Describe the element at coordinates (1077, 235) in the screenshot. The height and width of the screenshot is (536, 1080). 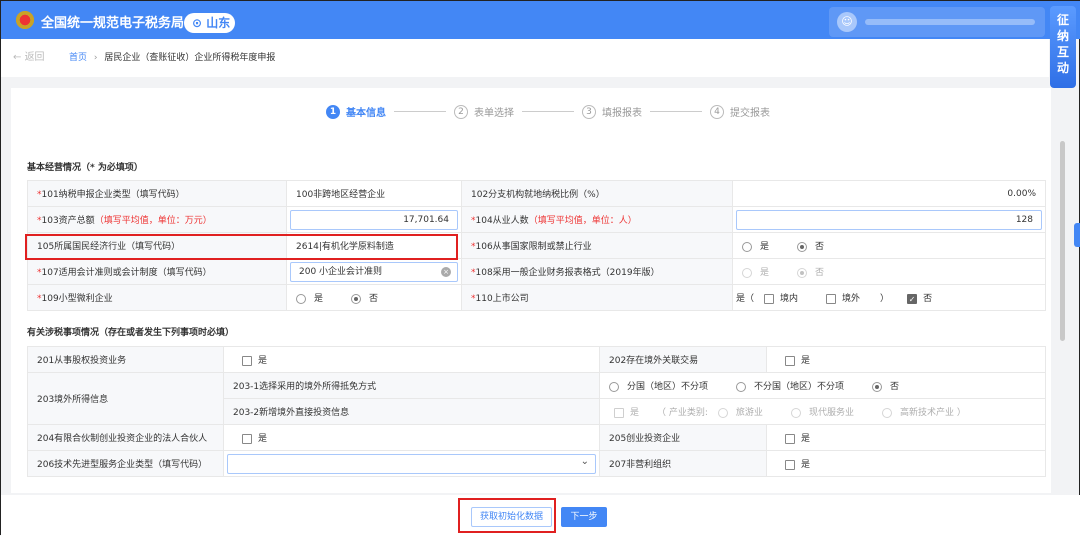
I see `edge-tab` at that location.